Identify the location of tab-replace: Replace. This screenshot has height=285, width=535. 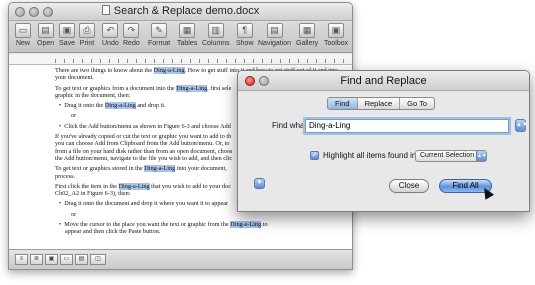
(379, 103).